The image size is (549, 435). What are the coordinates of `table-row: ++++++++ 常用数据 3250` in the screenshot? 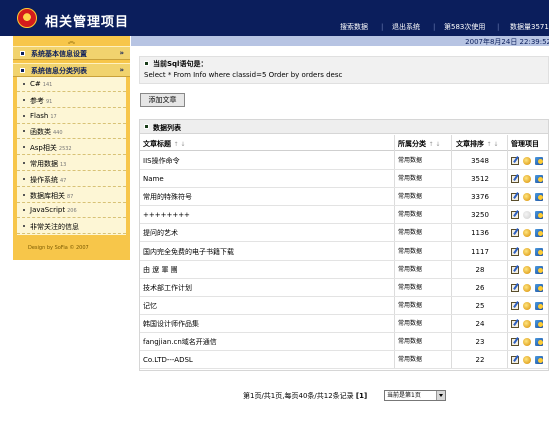 It's located at (344, 215).